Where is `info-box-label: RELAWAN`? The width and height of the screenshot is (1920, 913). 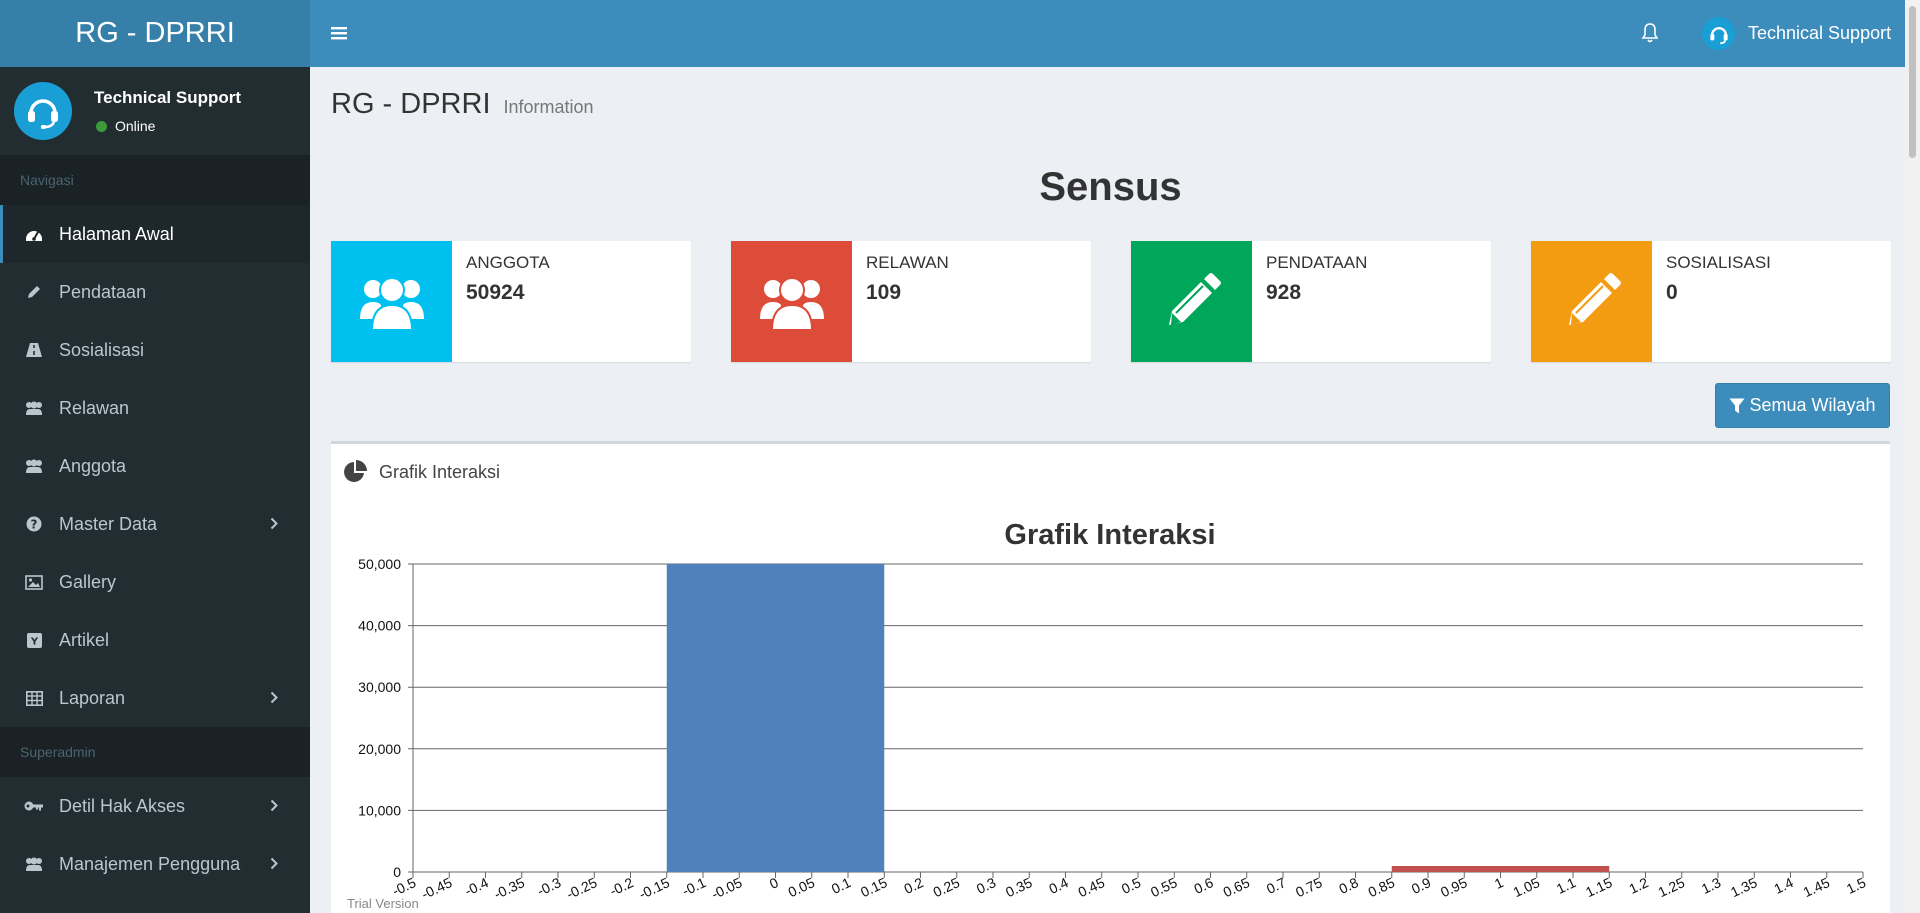 info-box-label: RELAWAN is located at coordinates (907, 262).